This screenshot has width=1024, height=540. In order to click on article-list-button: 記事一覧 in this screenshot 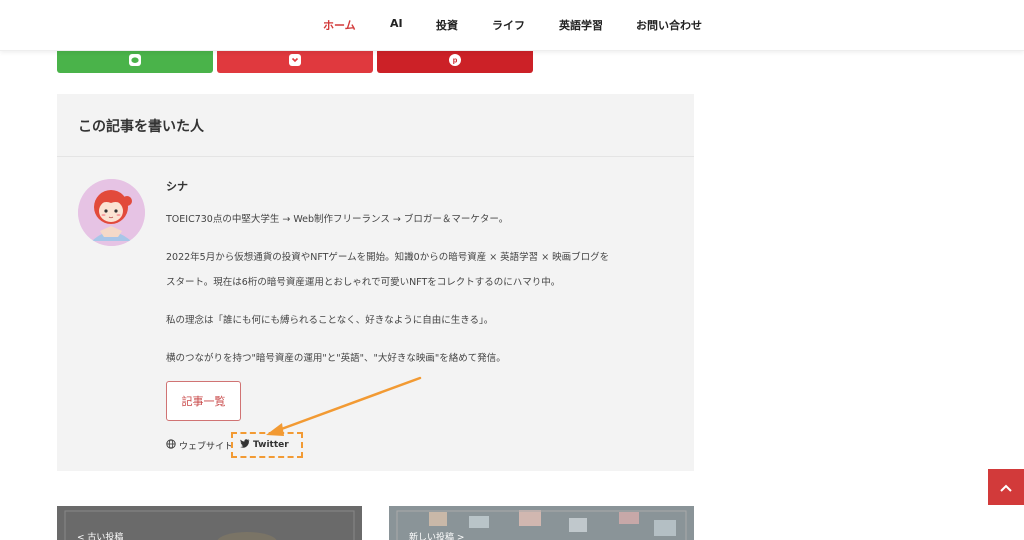, I will do `click(203, 401)`.